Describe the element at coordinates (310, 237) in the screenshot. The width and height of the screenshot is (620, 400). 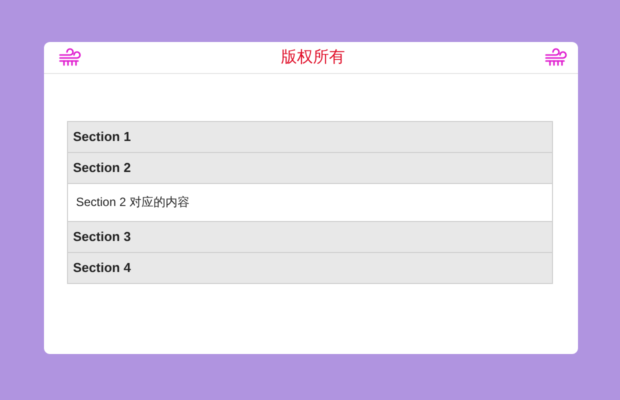
I see `section-header: Section 3` at that location.